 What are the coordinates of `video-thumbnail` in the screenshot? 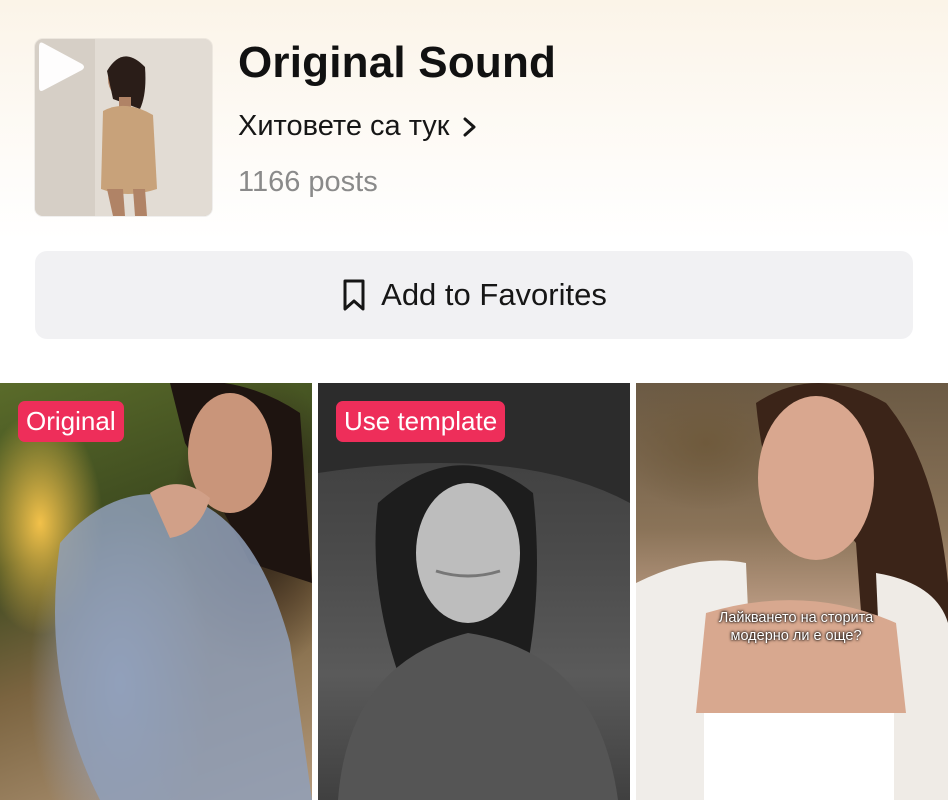 It's located at (183, 591).